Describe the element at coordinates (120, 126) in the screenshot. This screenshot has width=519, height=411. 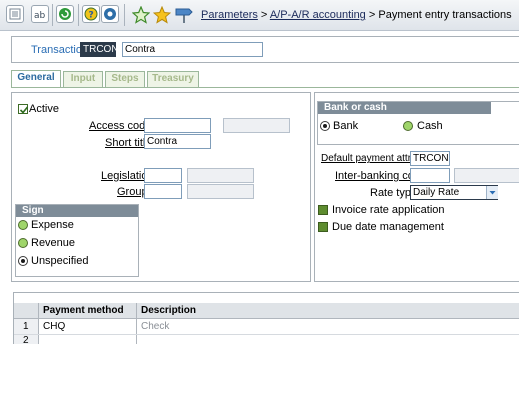
I see `access-code-label: Access code` at that location.